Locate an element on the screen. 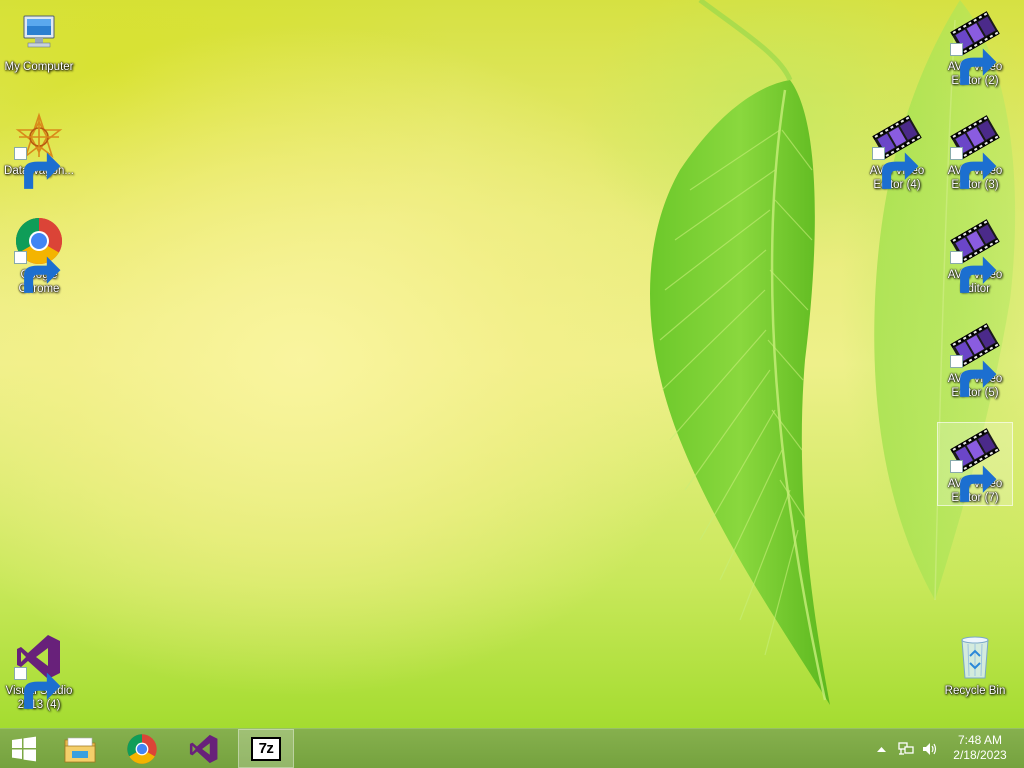  desktop-icon-avs-video-editor-4: AVS Video Editor (4) is located at coordinates (897, 156).